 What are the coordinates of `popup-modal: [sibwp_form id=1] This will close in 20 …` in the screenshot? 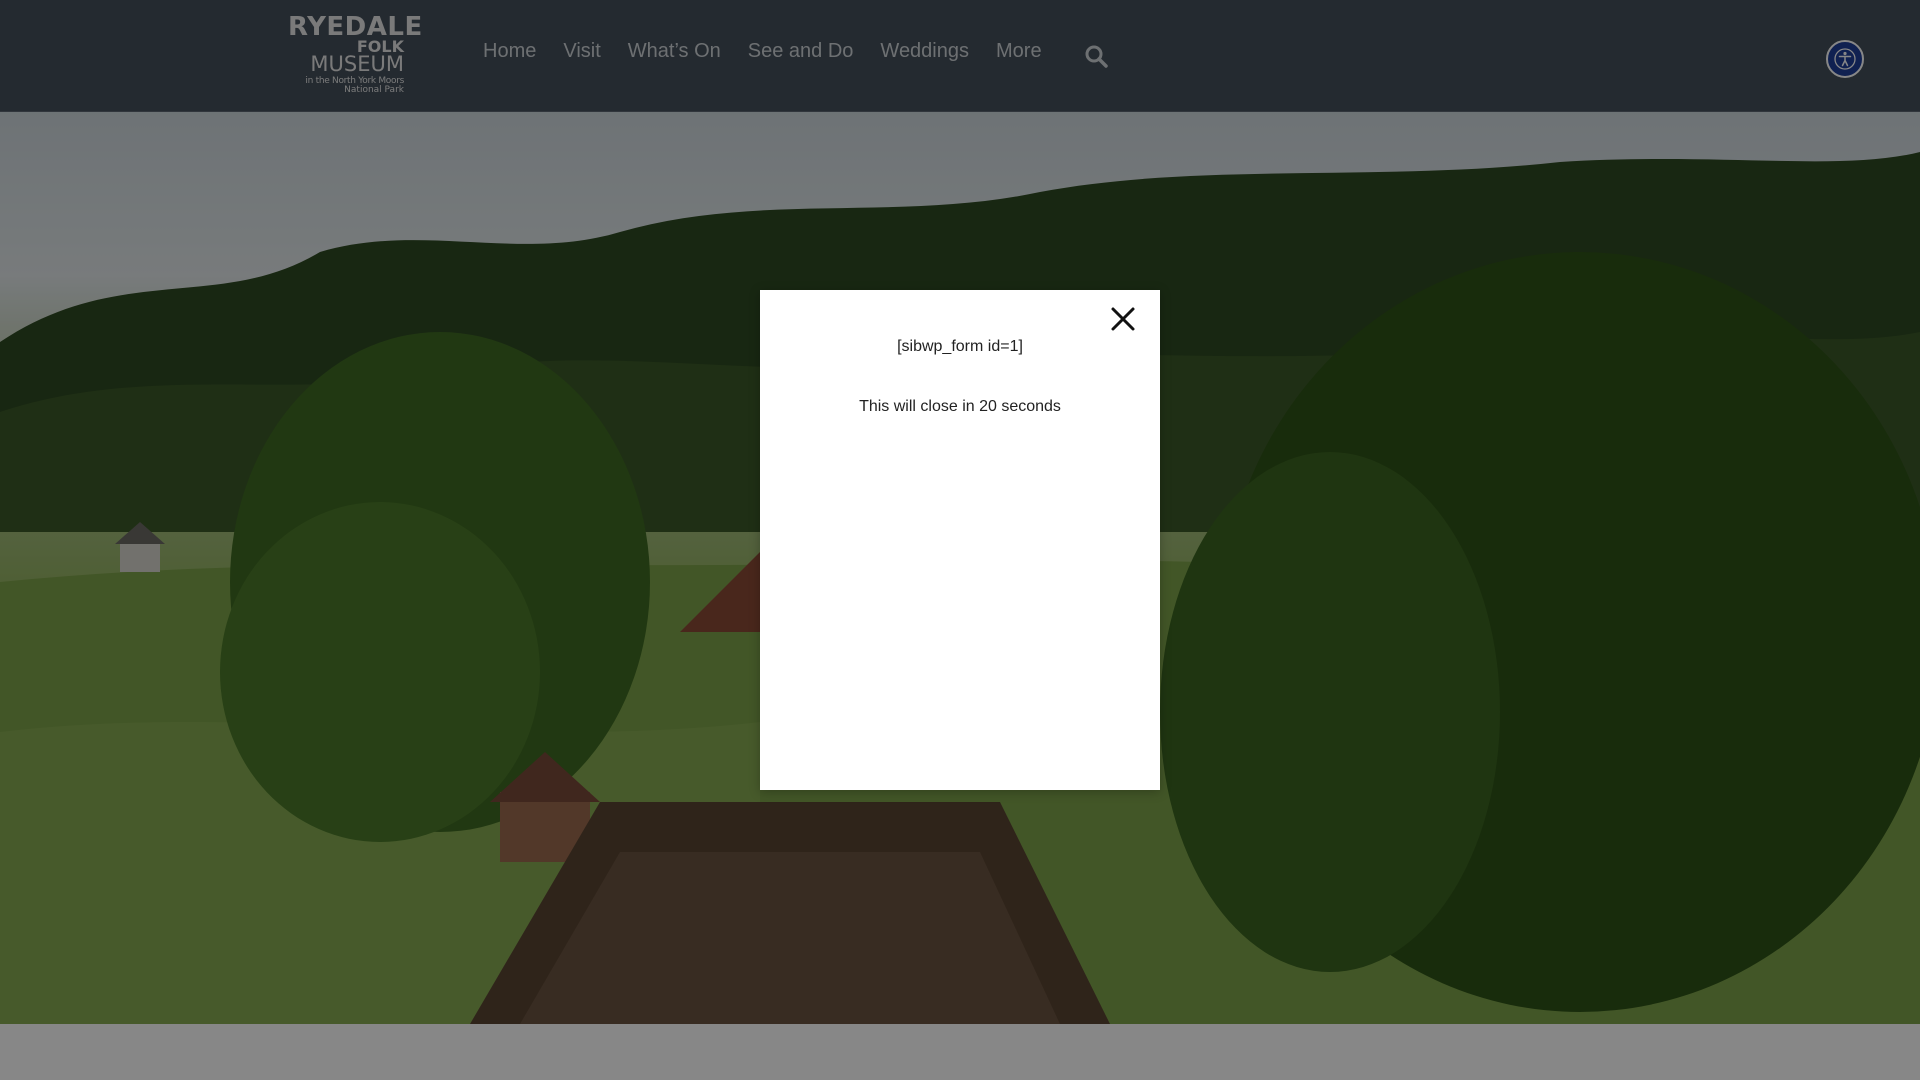 It's located at (960, 540).